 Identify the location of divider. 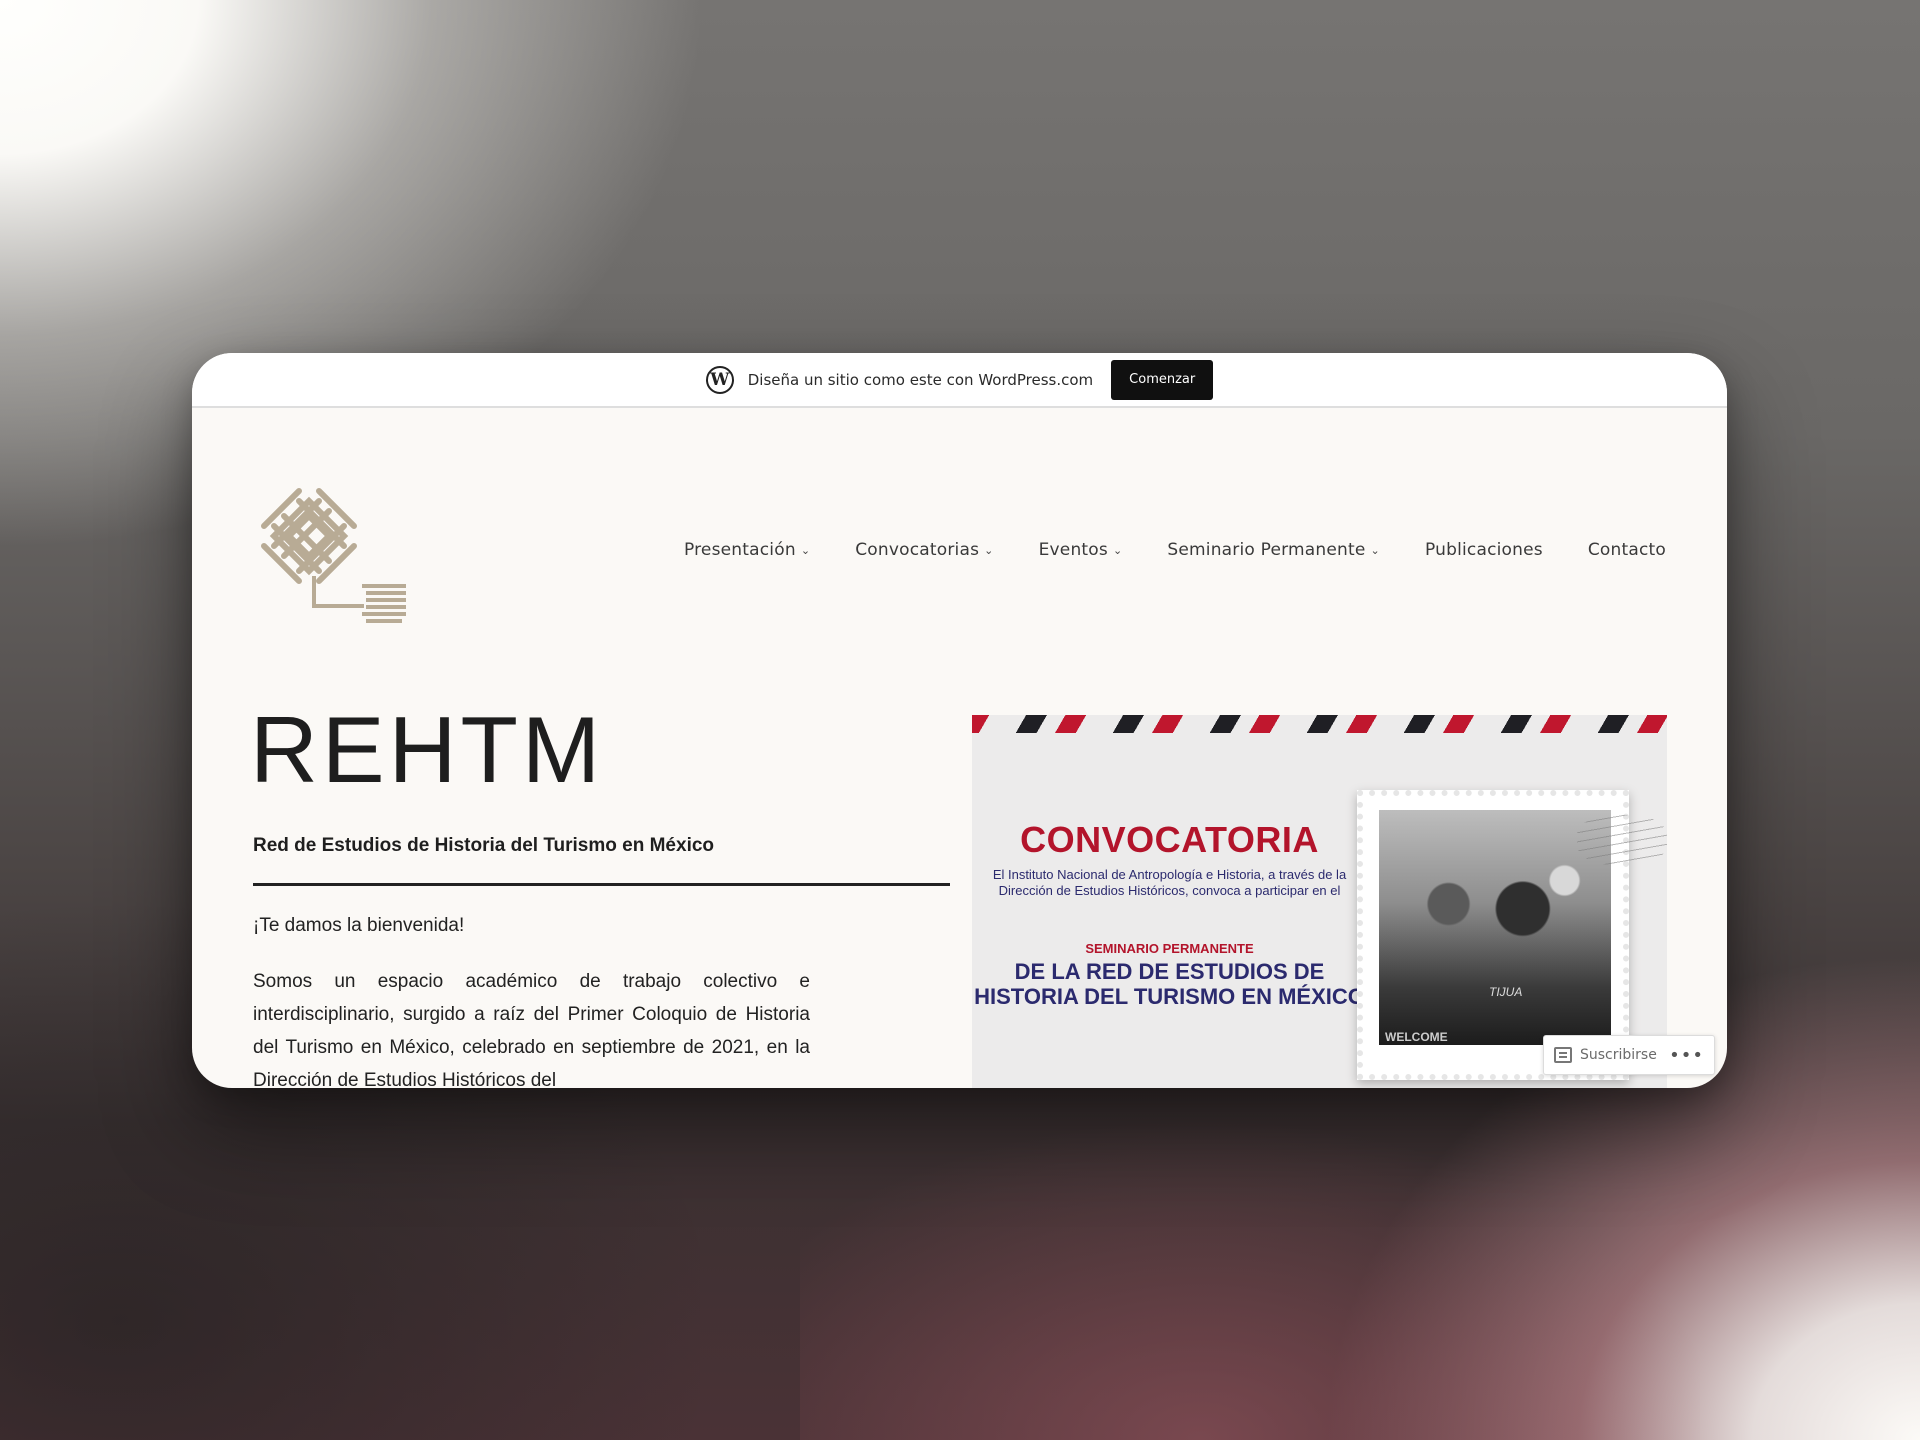
(601, 884).